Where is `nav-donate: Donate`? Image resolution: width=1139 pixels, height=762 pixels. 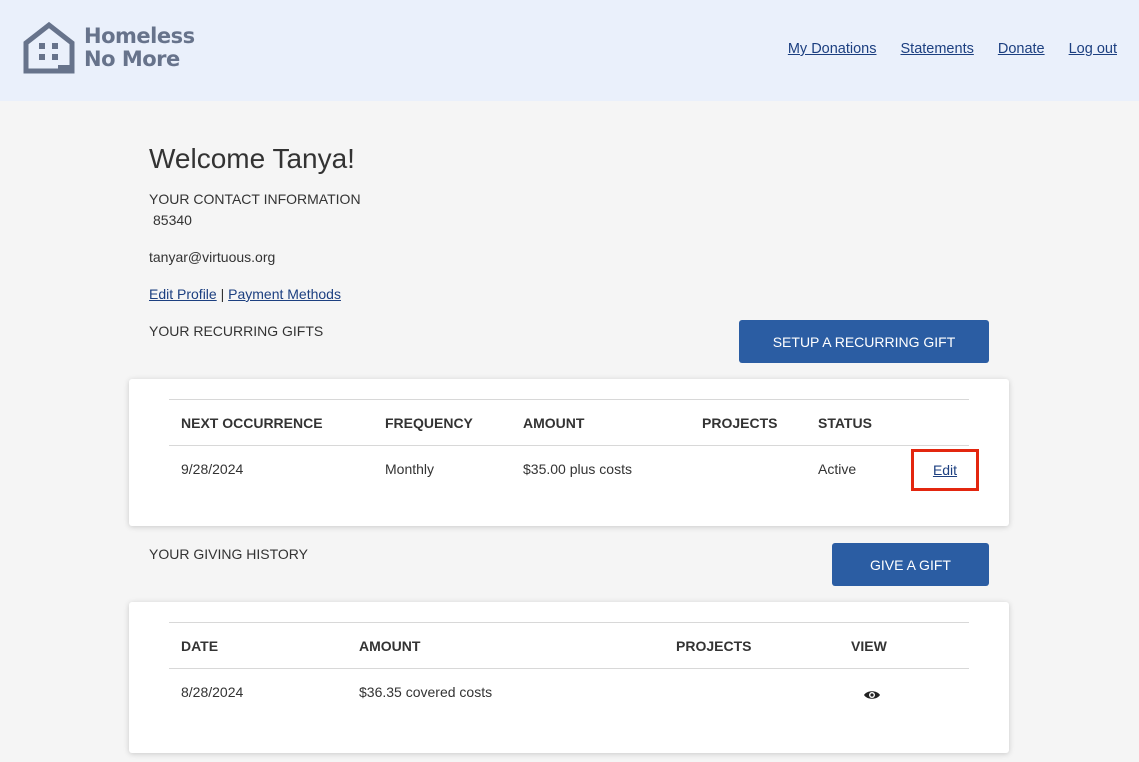
nav-donate: Donate is located at coordinates (1021, 49).